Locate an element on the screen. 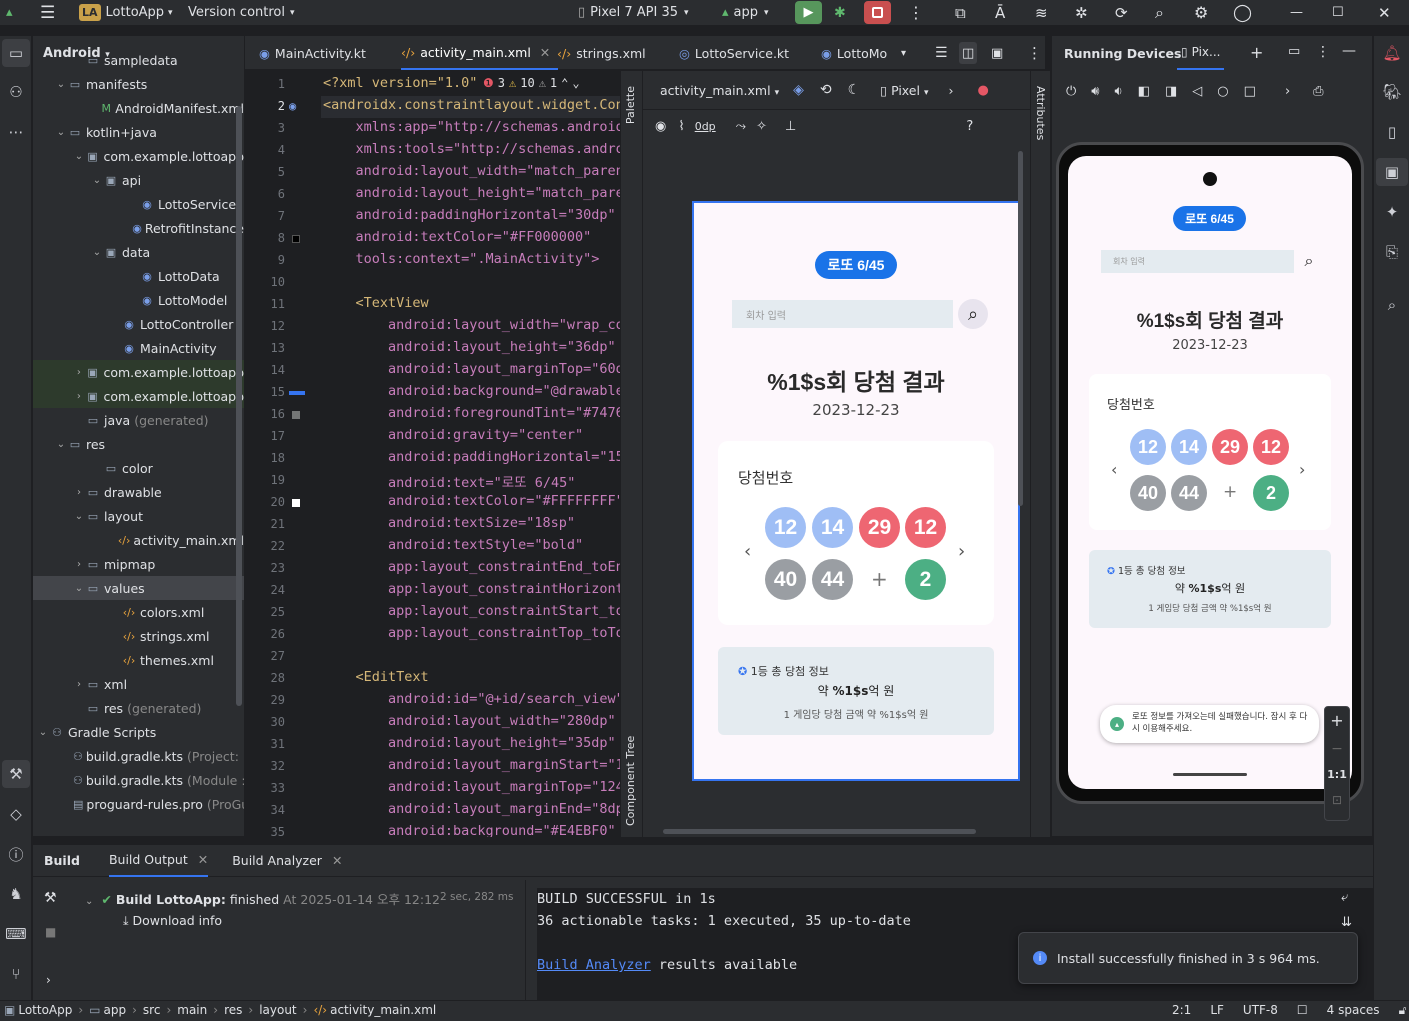 This screenshot has width=1409, height=1021. resource-manager-icon: ⚇ is located at coordinates (16, 92).